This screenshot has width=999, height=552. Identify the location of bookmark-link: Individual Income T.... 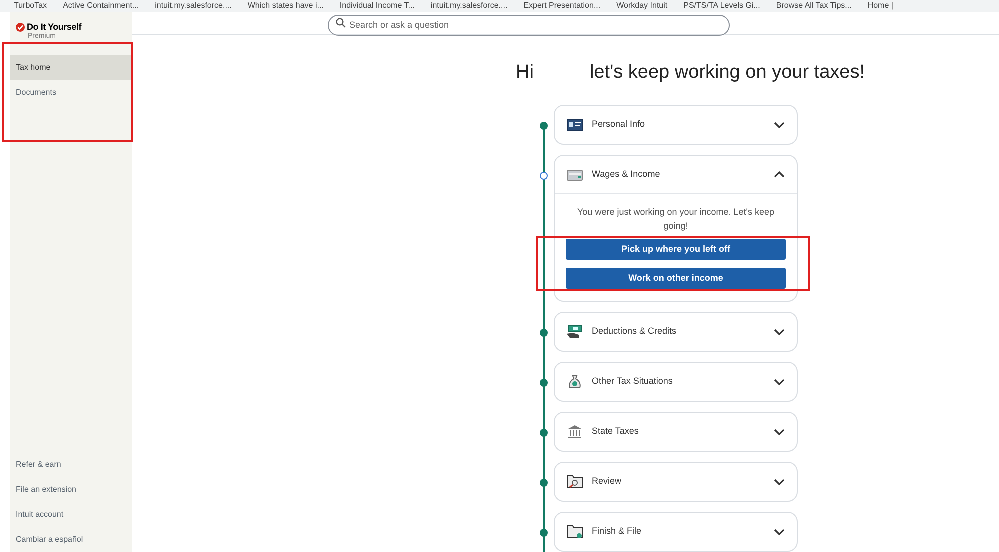
(377, 6).